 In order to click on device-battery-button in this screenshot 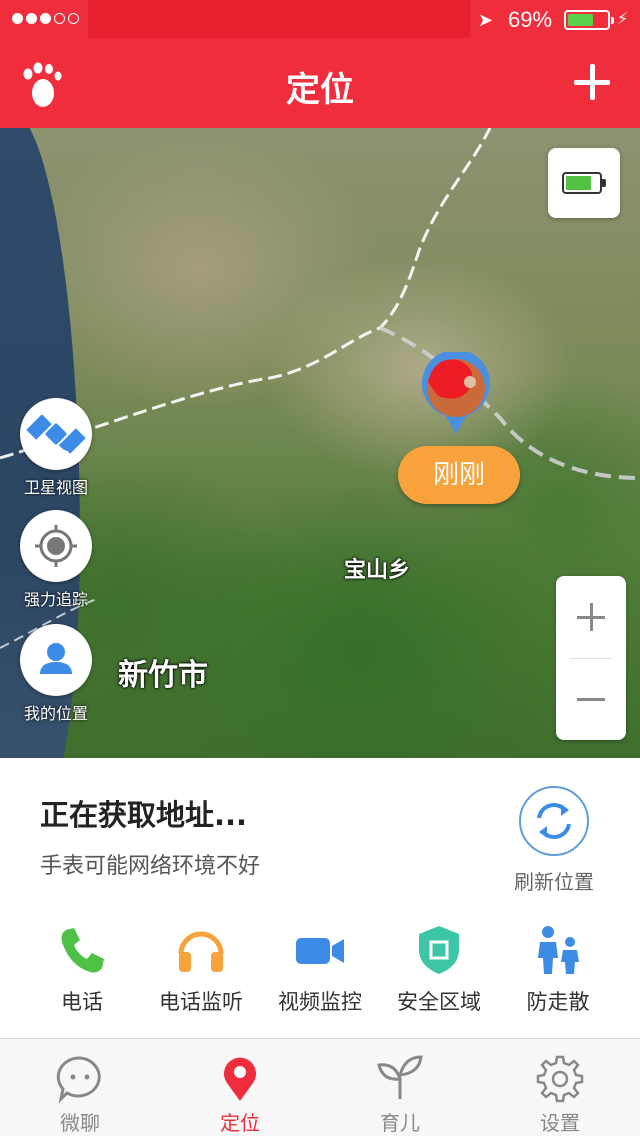, I will do `click(584, 183)`.